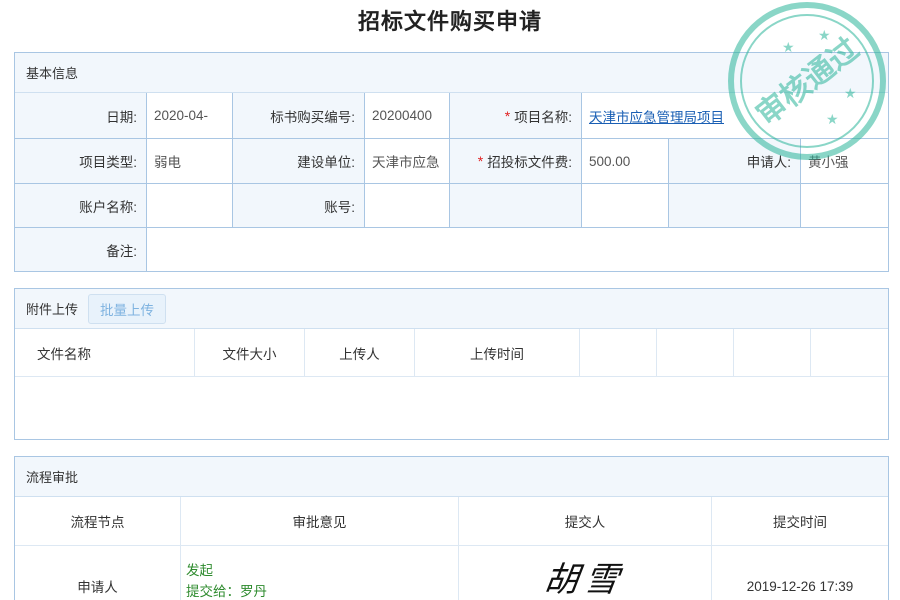 The height and width of the screenshot is (600, 900). Describe the element at coordinates (299, 115) in the screenshot. I see `bid-no-label: 标书购买编号:` at that location.